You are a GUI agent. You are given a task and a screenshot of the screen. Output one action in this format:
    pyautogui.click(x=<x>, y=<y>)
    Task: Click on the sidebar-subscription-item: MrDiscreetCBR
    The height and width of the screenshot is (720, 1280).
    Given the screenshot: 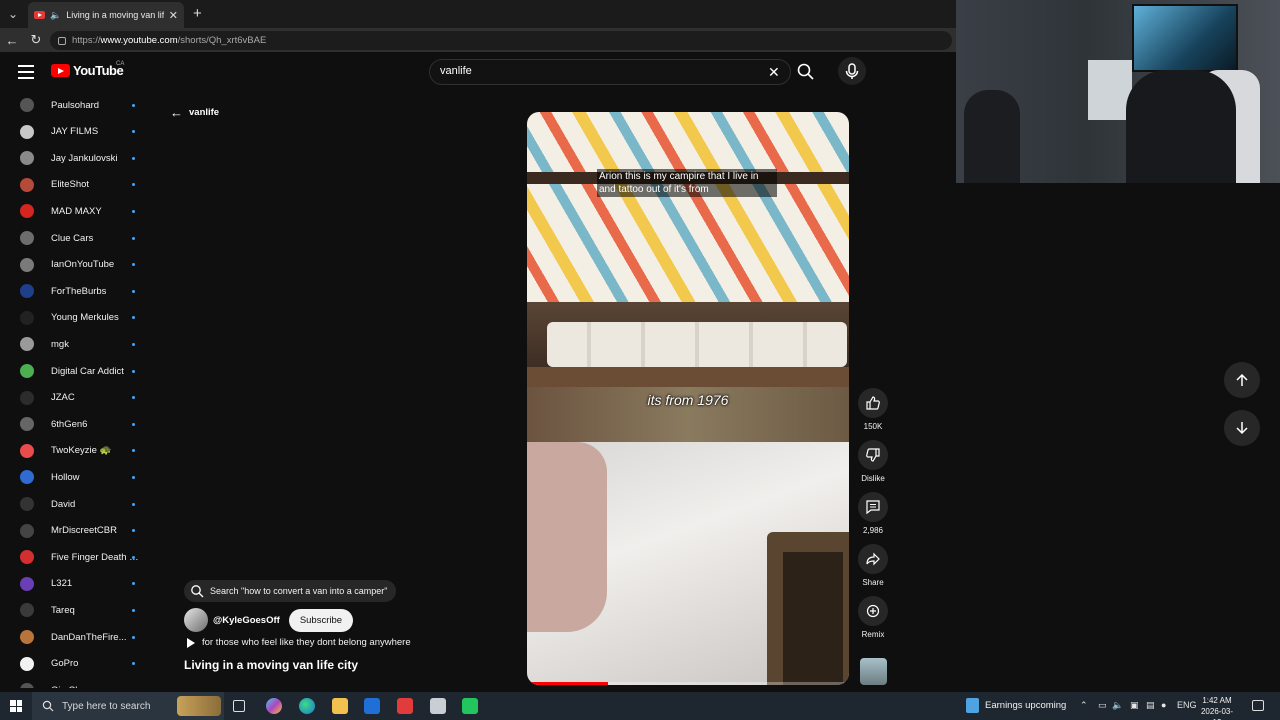 What is the action you would take?
    pyautogui.click(x=75, y=531)
    